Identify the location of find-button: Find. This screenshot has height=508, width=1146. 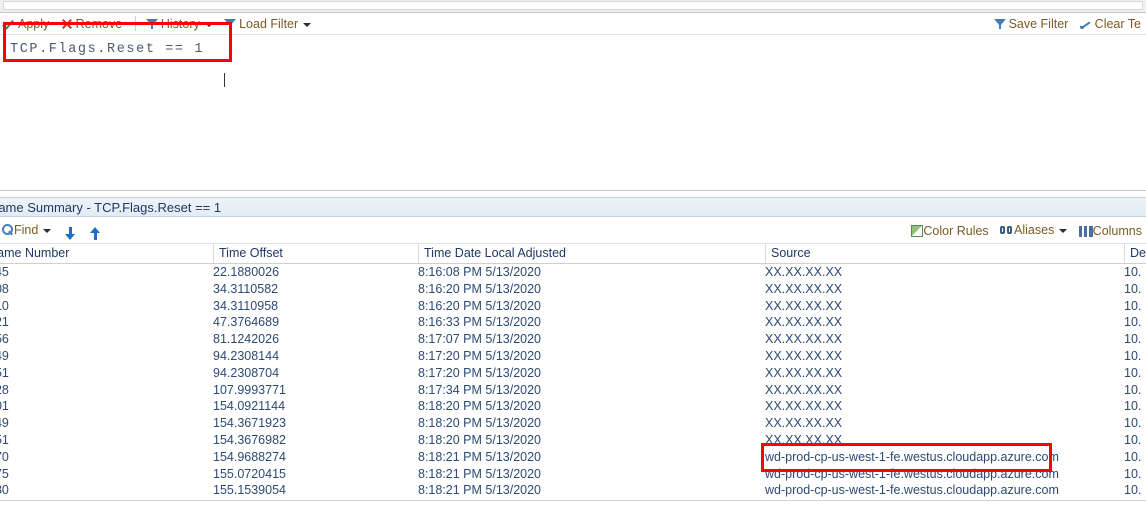
(27, 230).